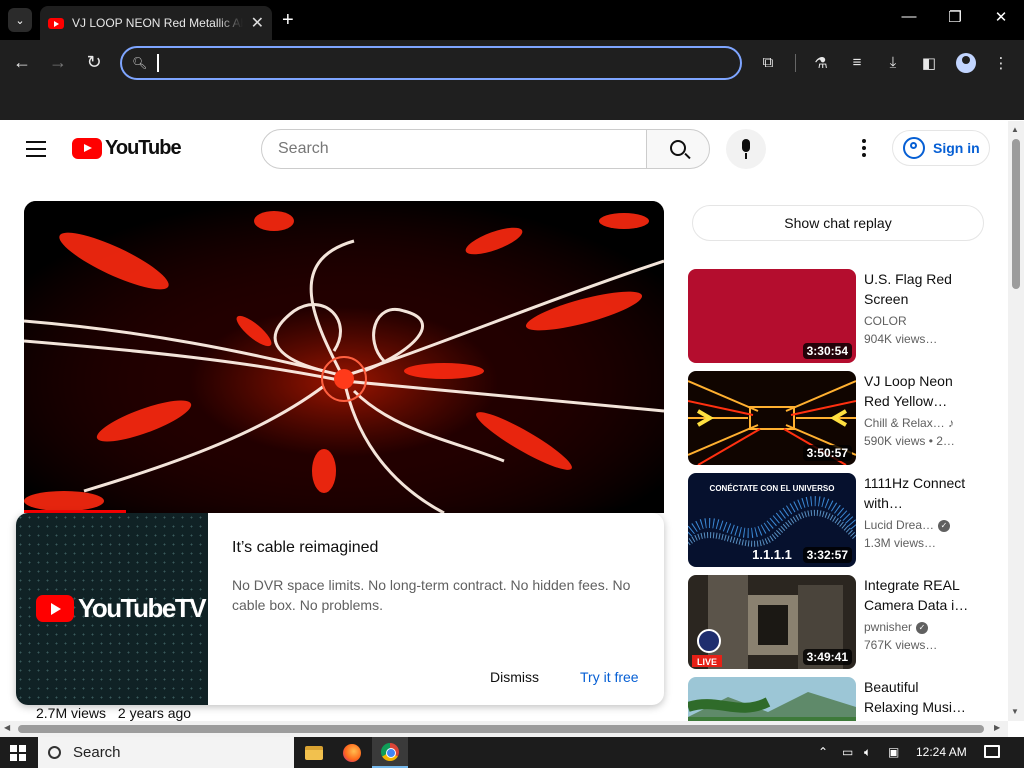  I want to click on taskbar-search-label: Search, so click(97, 752).